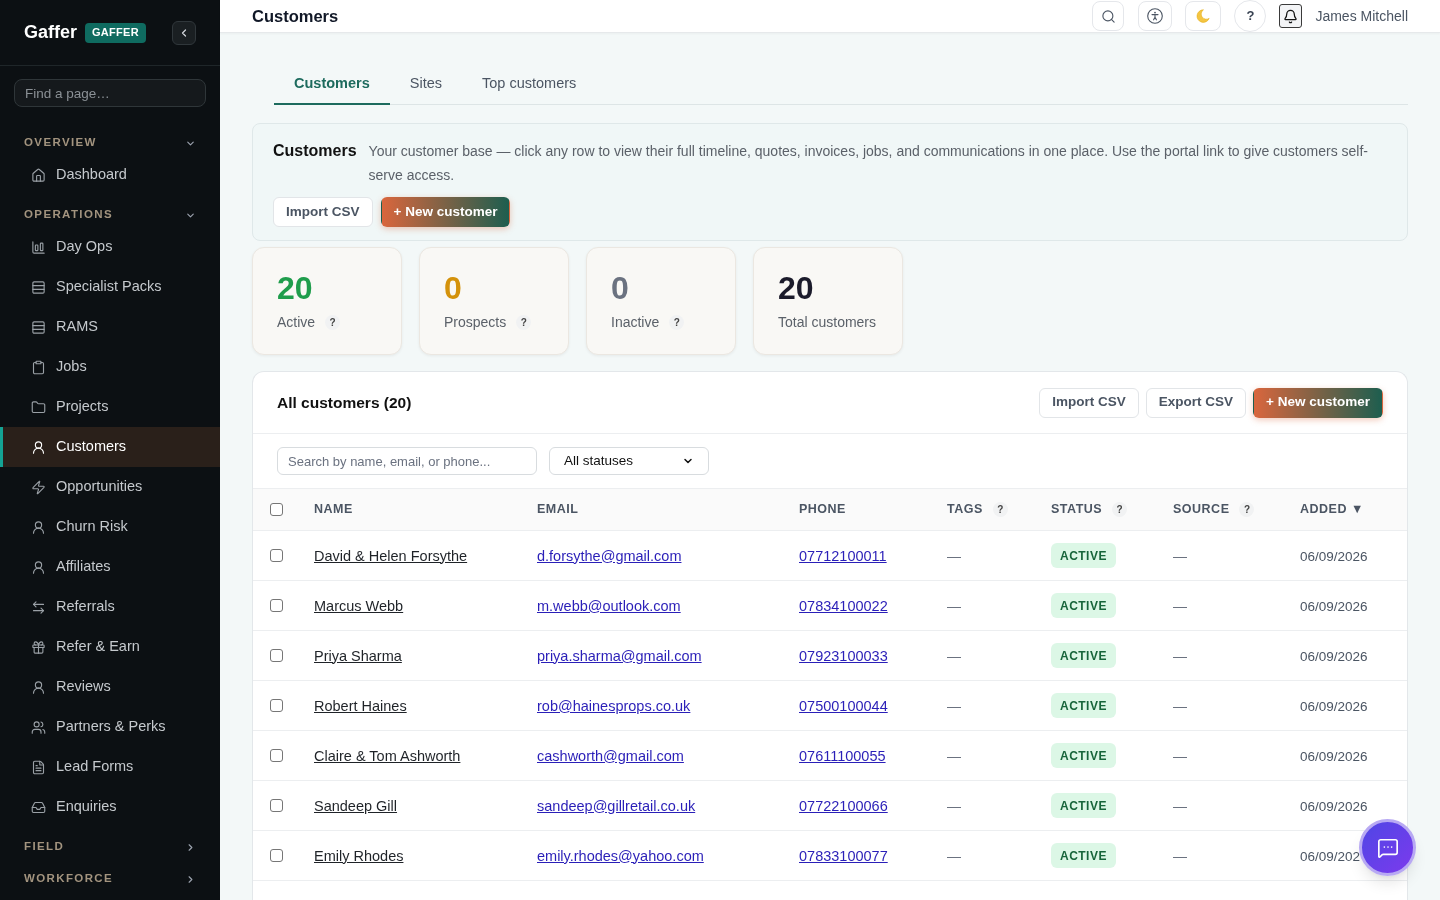 This screenshot has width=1440, height=900. What do you see at coordinates (50, 32) in the screenshot?
I see `app-logo: Gaffer` at bounding box center [50, 32].